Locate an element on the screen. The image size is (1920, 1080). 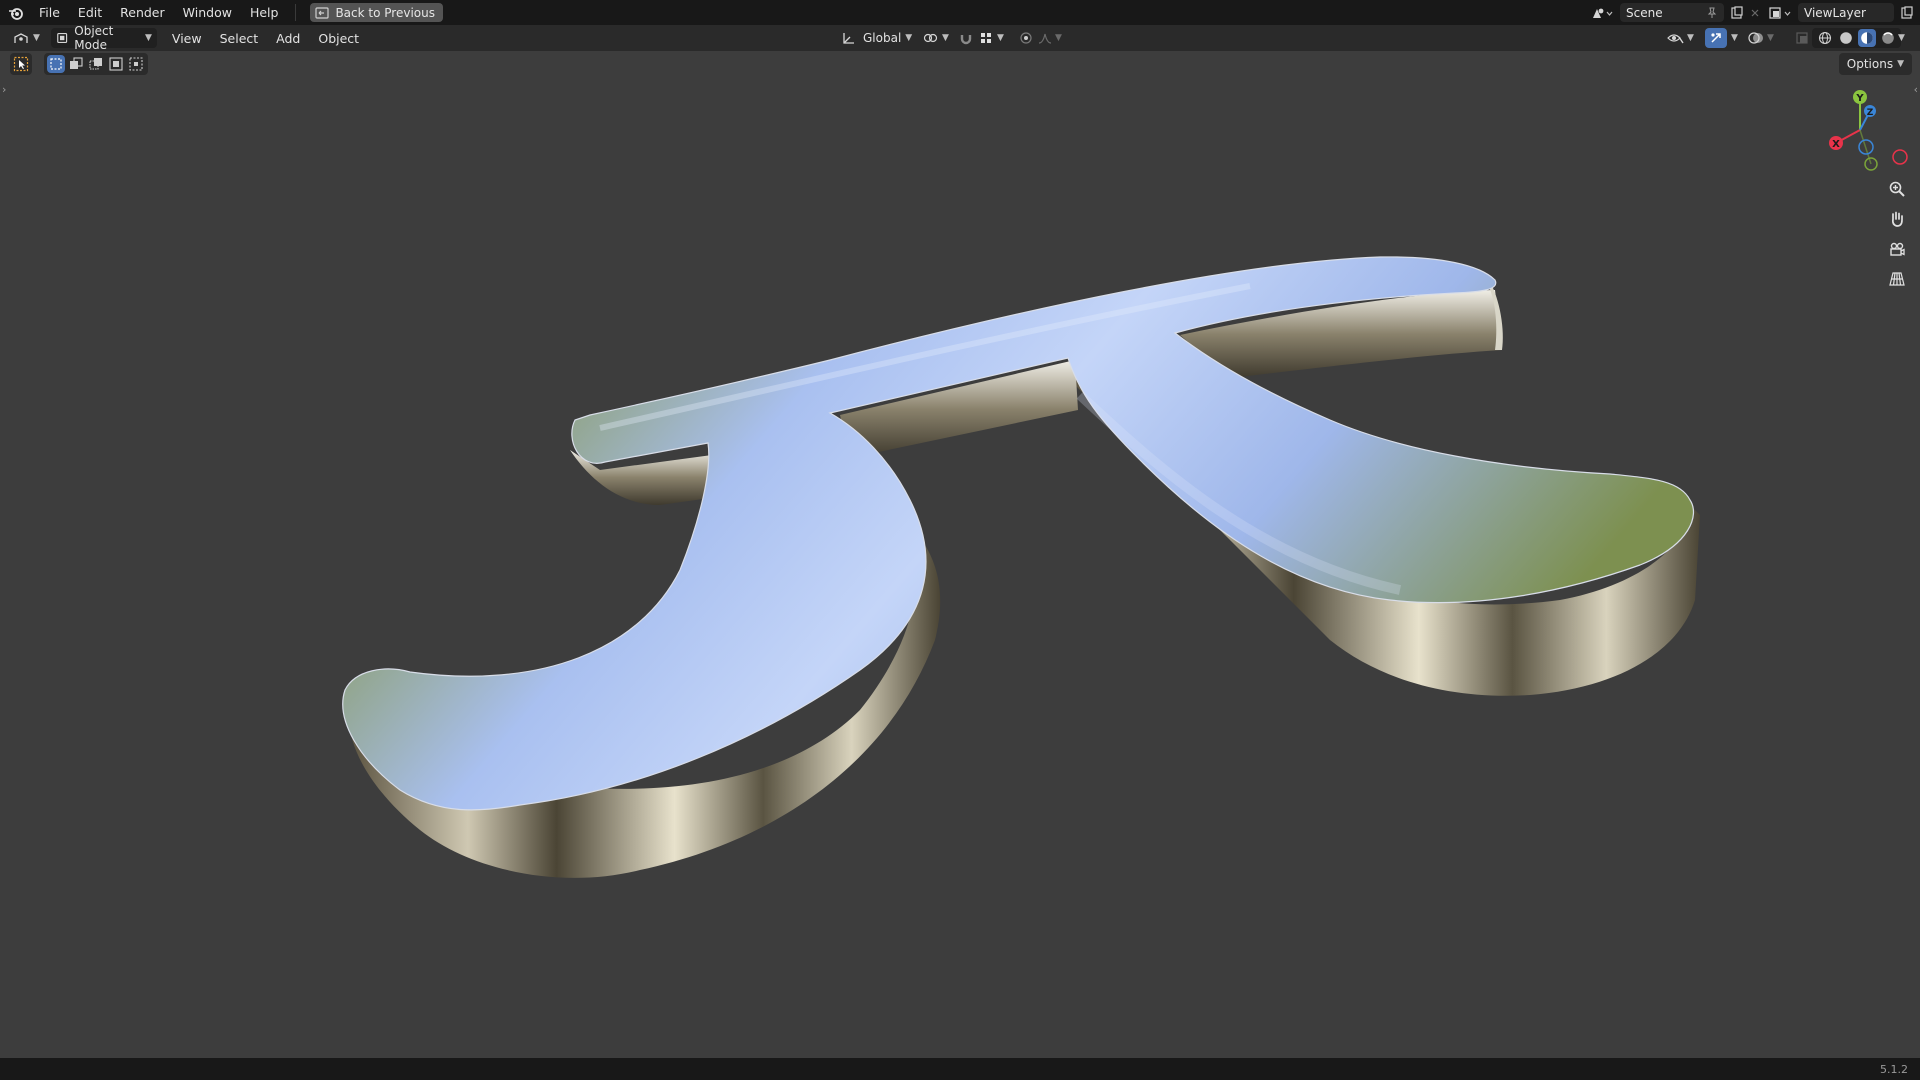
menu-render: Render is located at coordinates (142, 12).